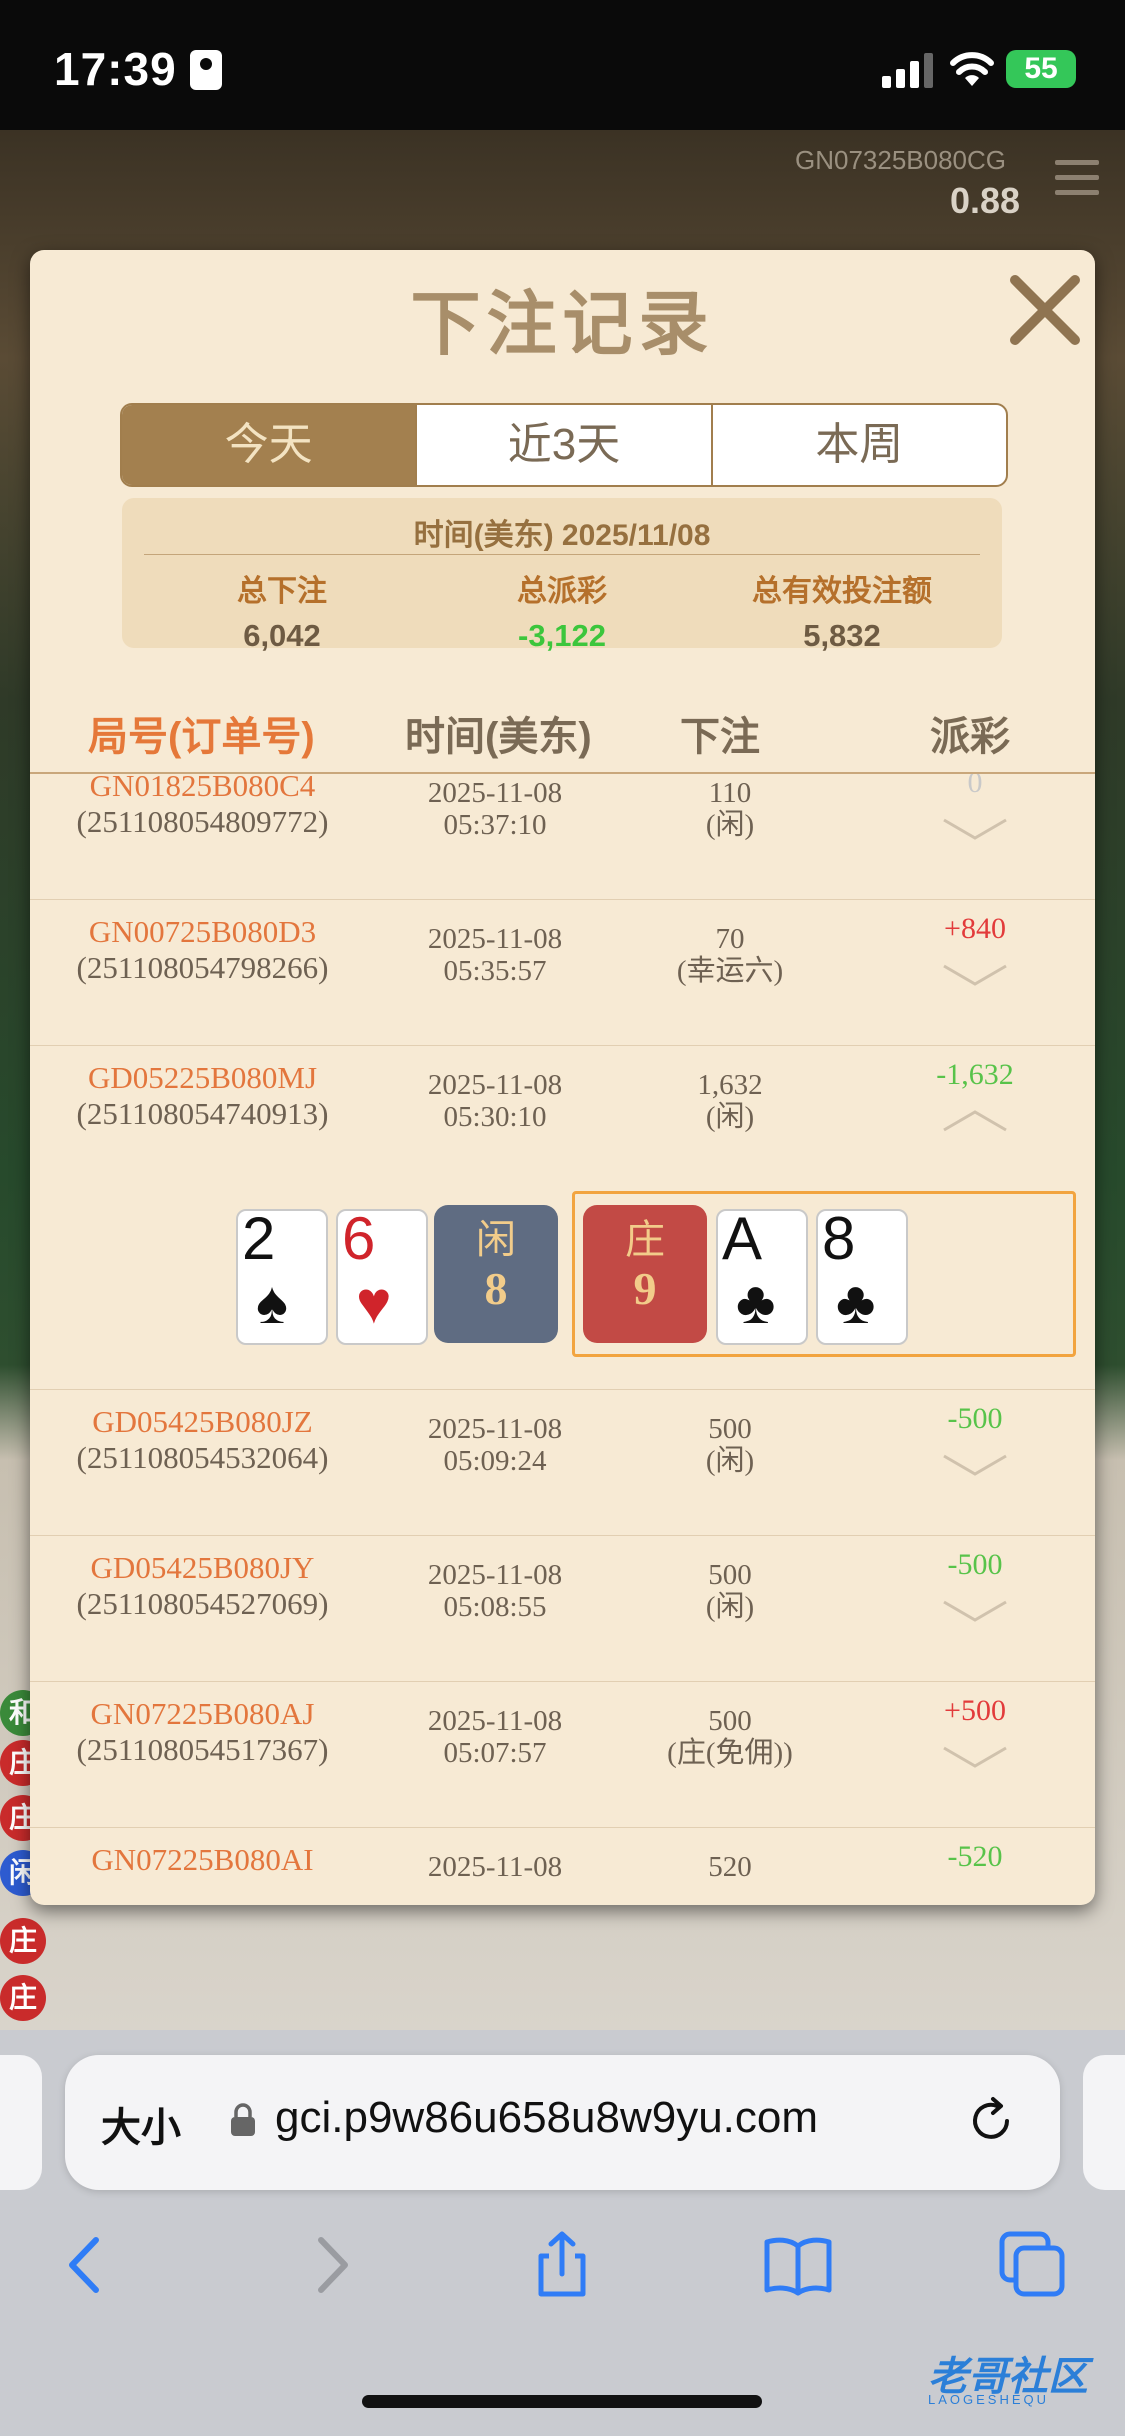  Describe the element at coordinates (202, 806) in the screenshot. I see `round-id: GN01825B080C4 (251108054809772)` at that location.